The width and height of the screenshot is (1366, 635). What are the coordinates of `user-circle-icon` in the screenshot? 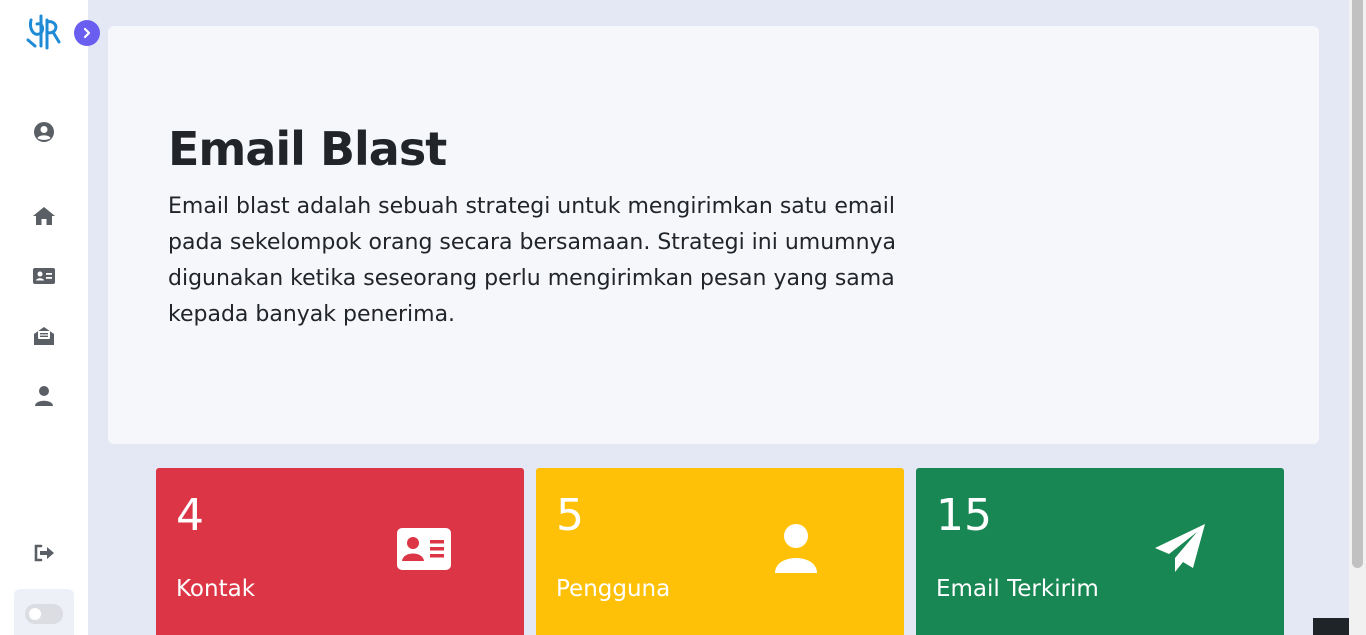 It's located at (44, 132).